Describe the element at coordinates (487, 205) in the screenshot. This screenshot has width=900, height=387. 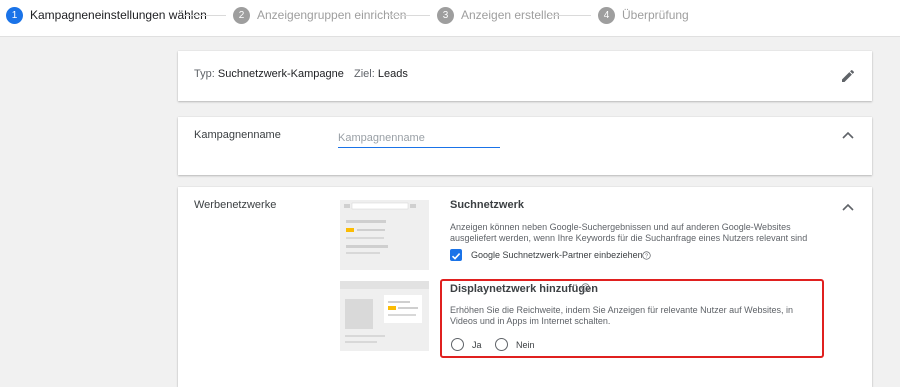
I see `search-network-title: Suchnetzwerk` at that location.